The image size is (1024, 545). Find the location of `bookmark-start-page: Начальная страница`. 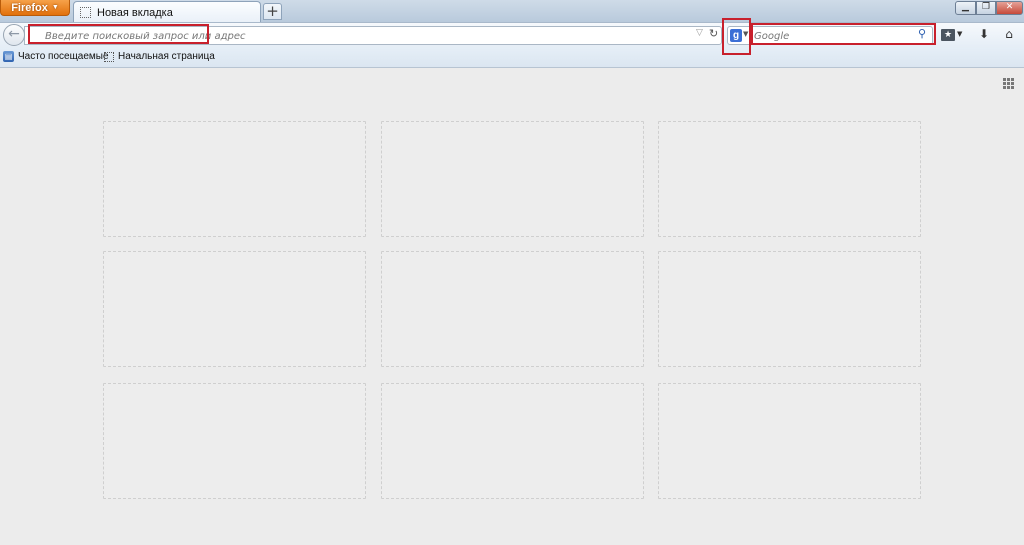

bookmark-start-page: Начальная страница is located at coordinates (159, 56).